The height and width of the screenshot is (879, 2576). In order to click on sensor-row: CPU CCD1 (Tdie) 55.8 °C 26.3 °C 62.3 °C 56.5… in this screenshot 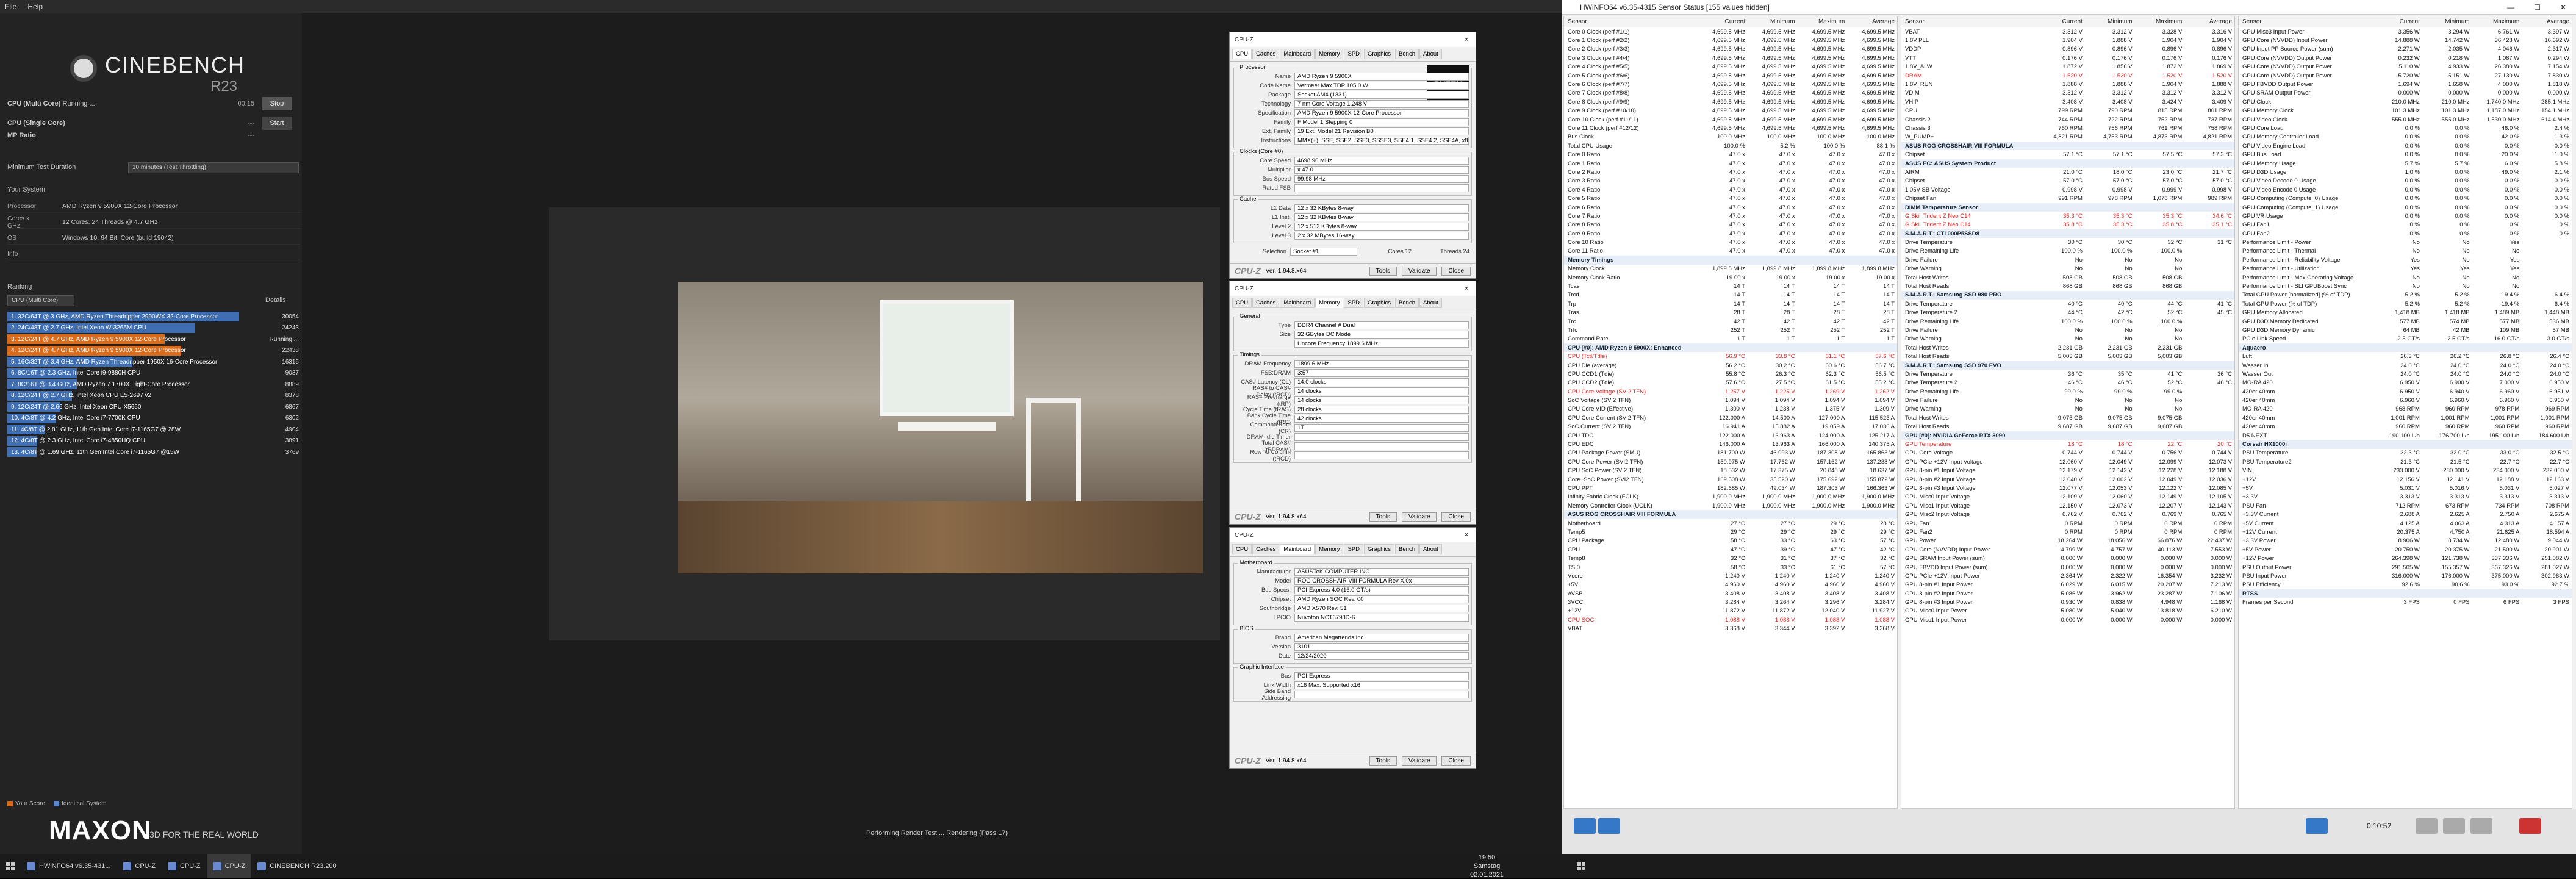, I will do `click(1731, 374)`.